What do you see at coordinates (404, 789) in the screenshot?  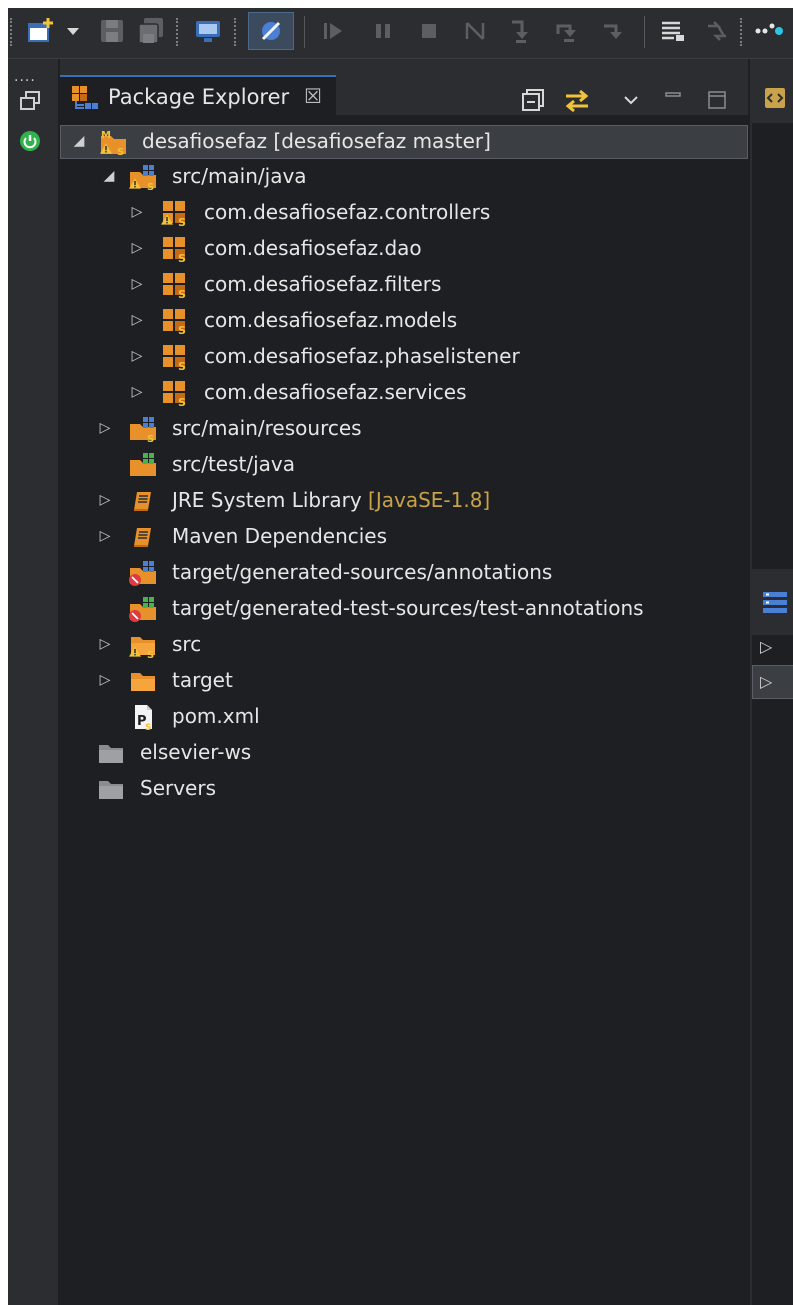 I see `tree-item-servers: Servers` at bounding box center [404, 789].